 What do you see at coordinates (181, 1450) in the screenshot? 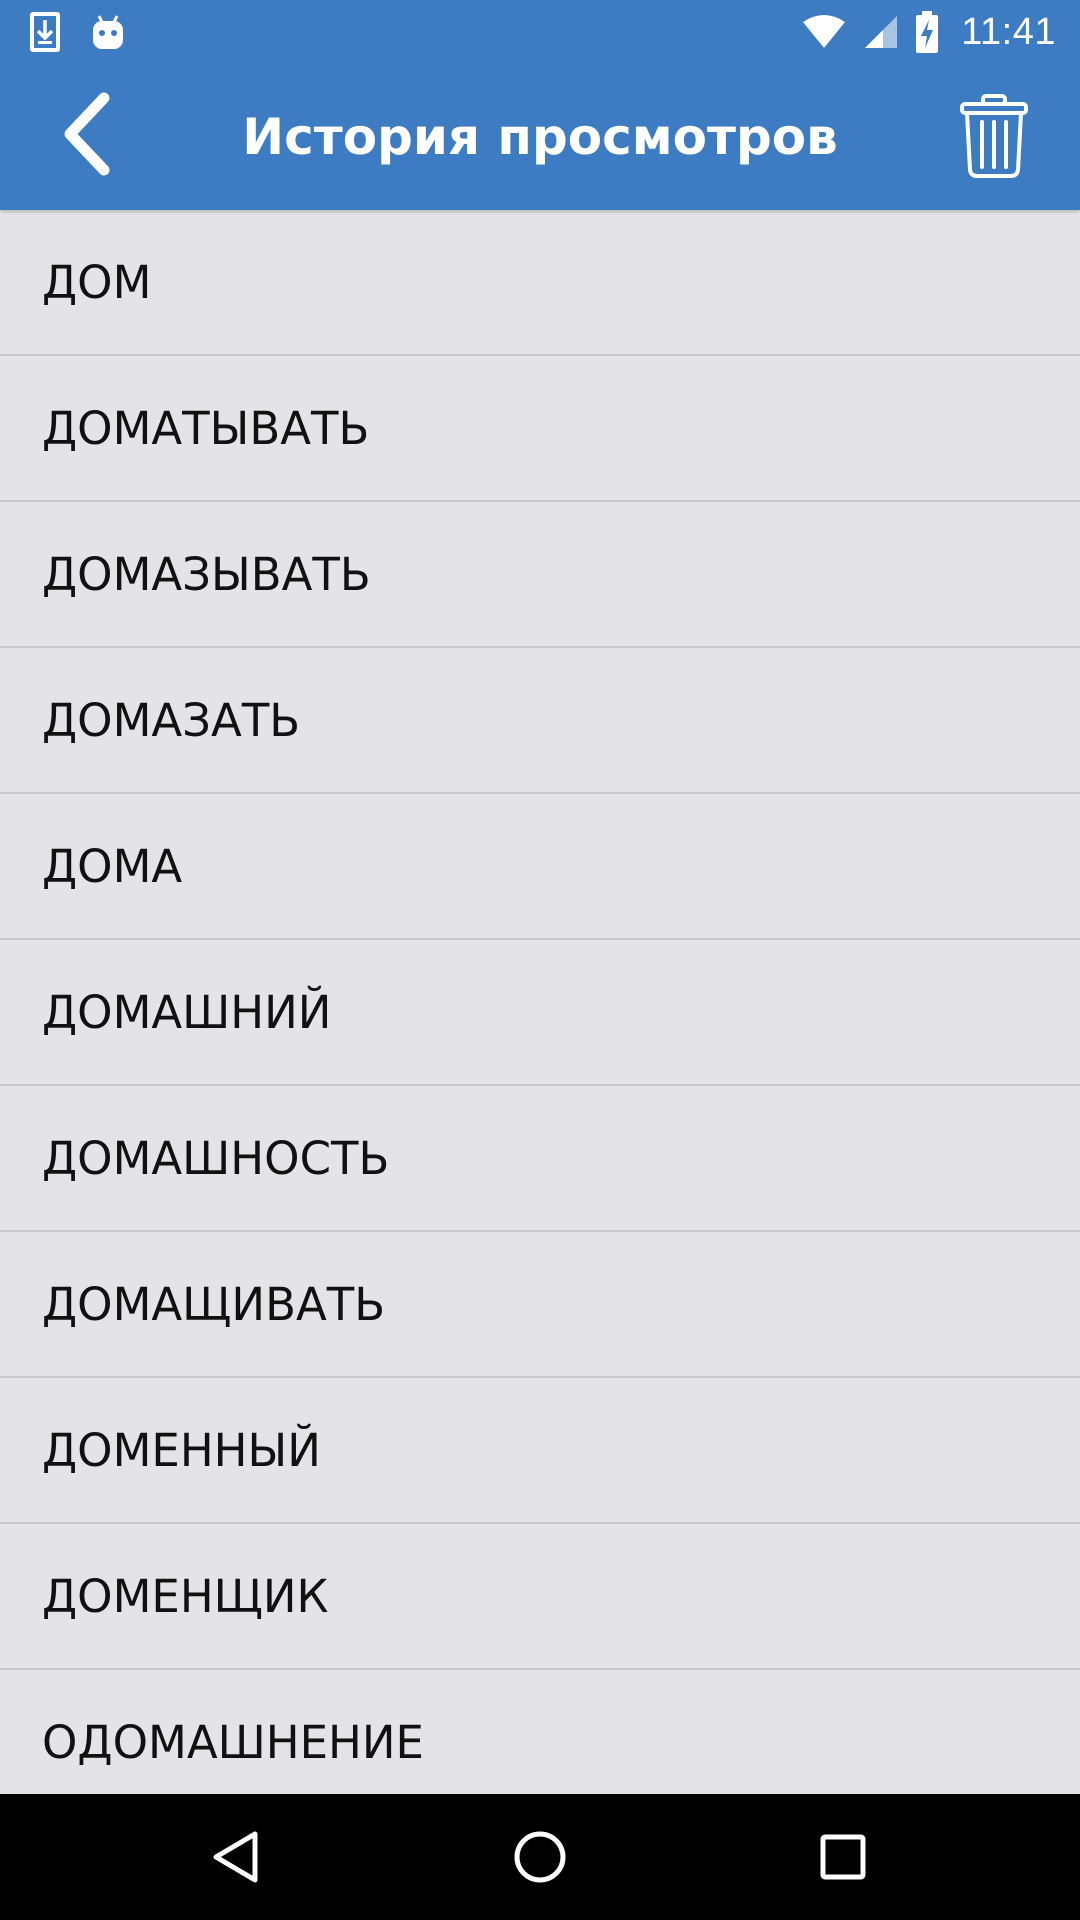
I see `list-item-label: ДОМЕННЫЙ` at bounding box center [181, 1450].